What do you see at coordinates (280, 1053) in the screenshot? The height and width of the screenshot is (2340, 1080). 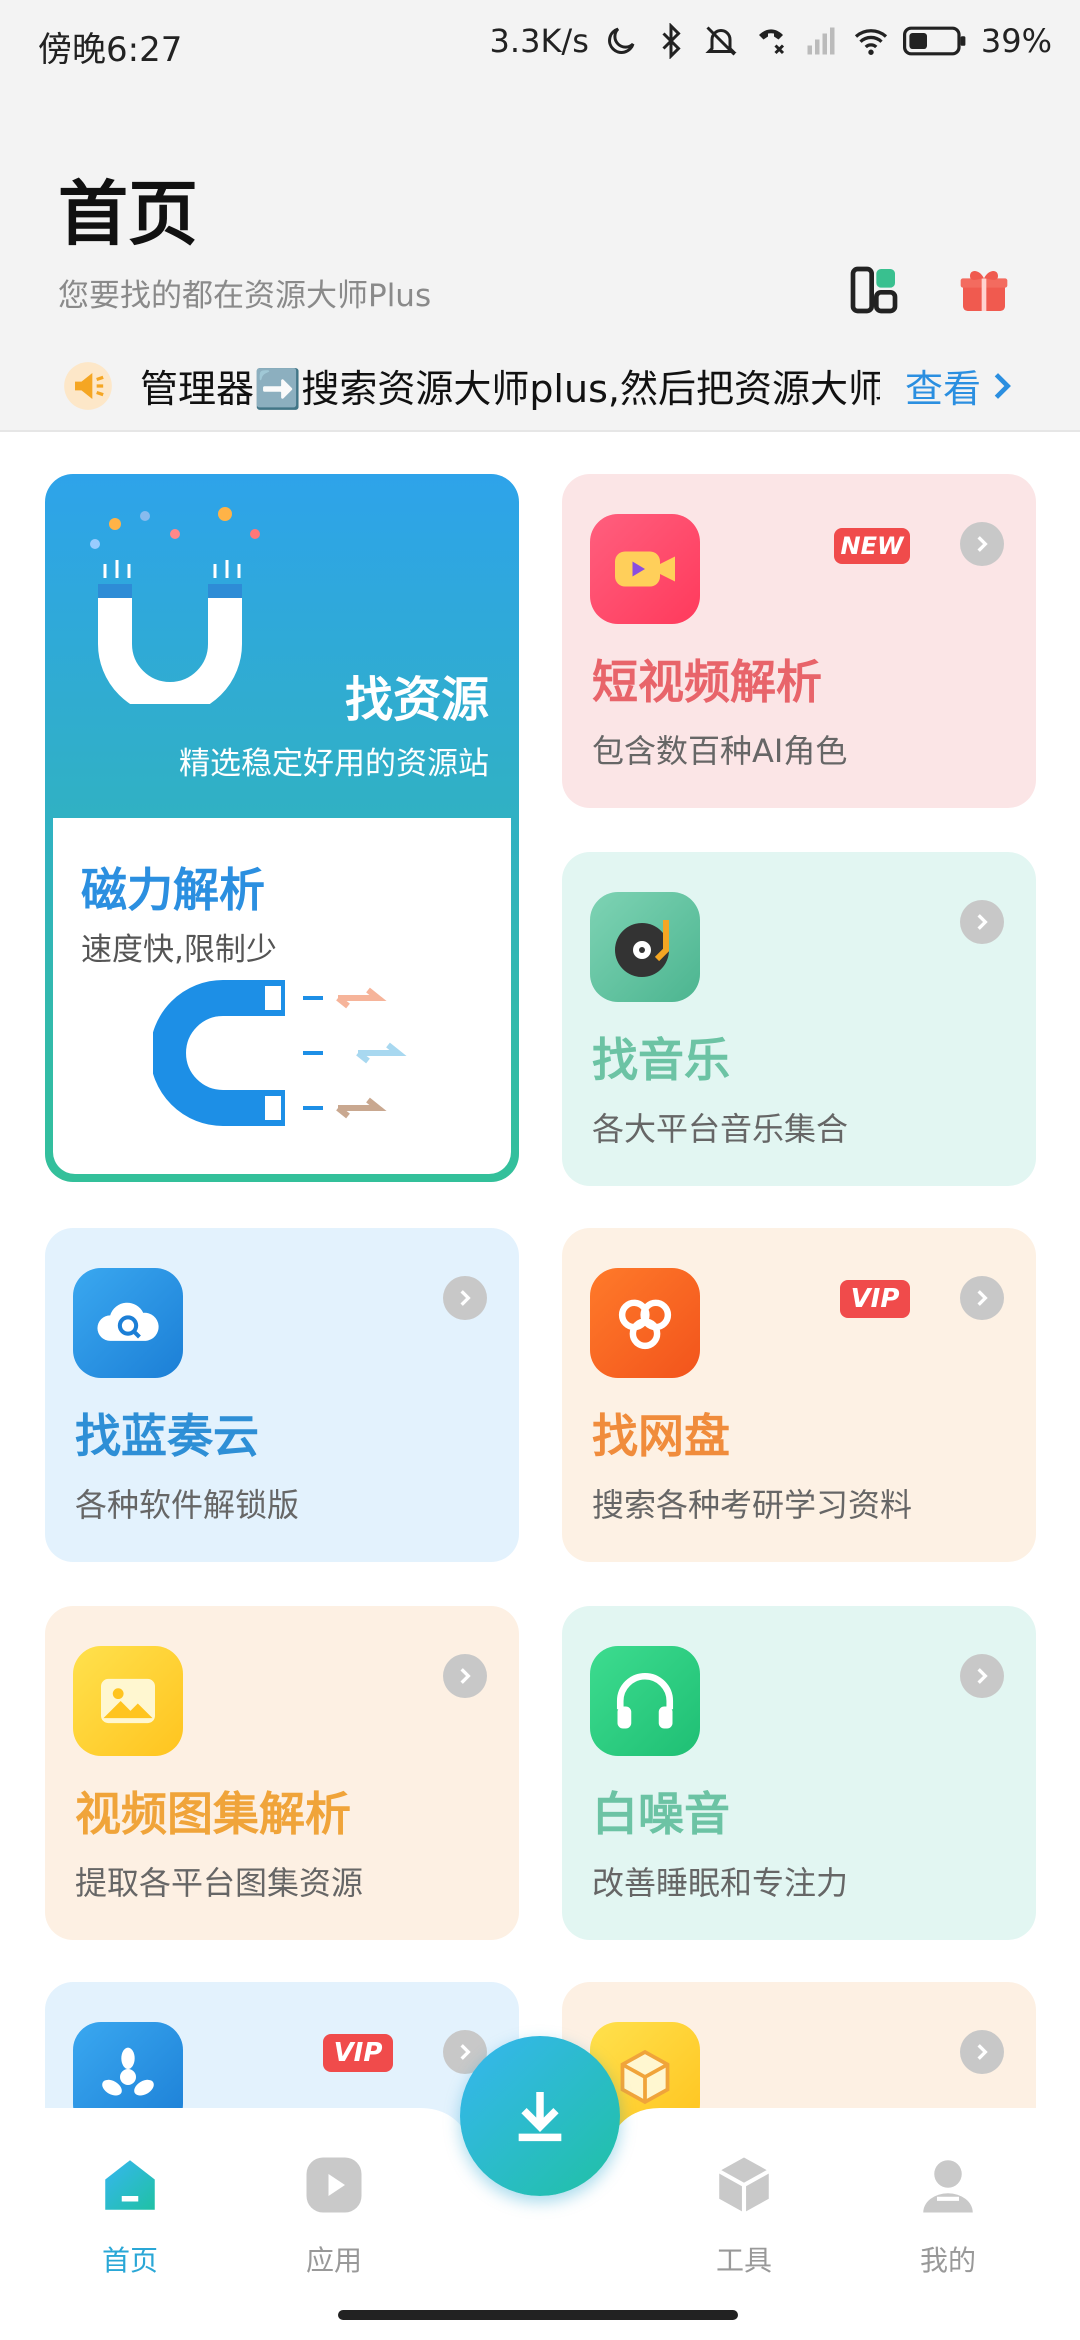 I see `magnet-icon` at bounding box center [280, 1053].